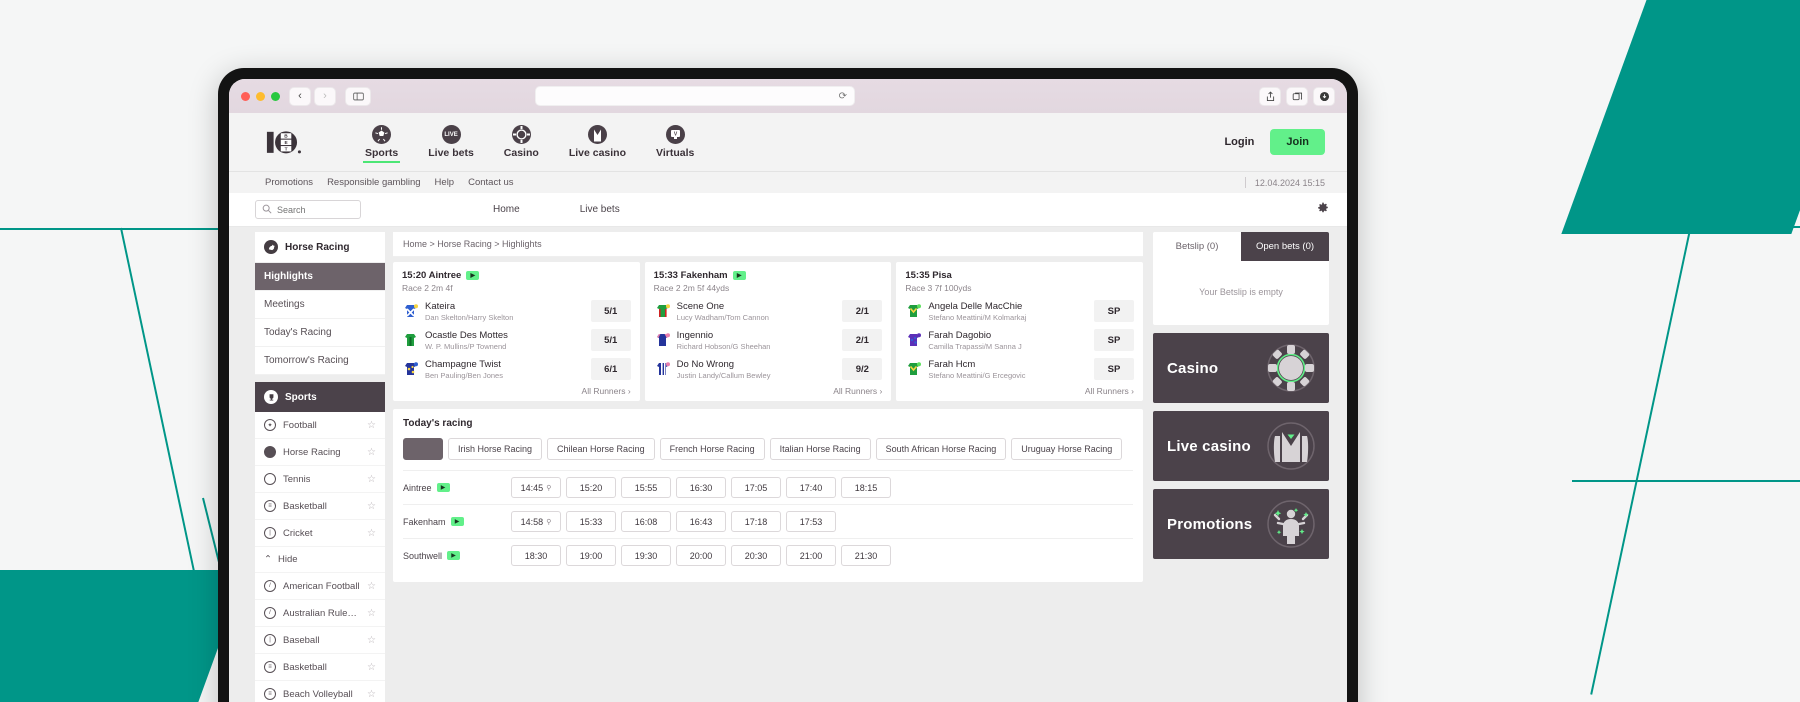 Image resolution: width=1800 pixels, height=702 pixels. What do you see at coordinates (1297, 96) in the screenshot?
I see `tabs-icon` at bounding box center [1297, 96].